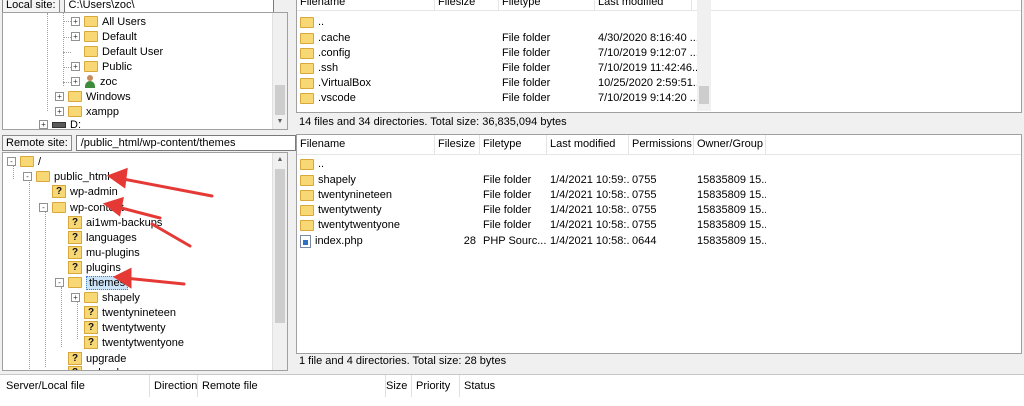  Describe the element at coordinates (121, 297) in the screenshot. I see `tree-item-label: shapely` at that location.